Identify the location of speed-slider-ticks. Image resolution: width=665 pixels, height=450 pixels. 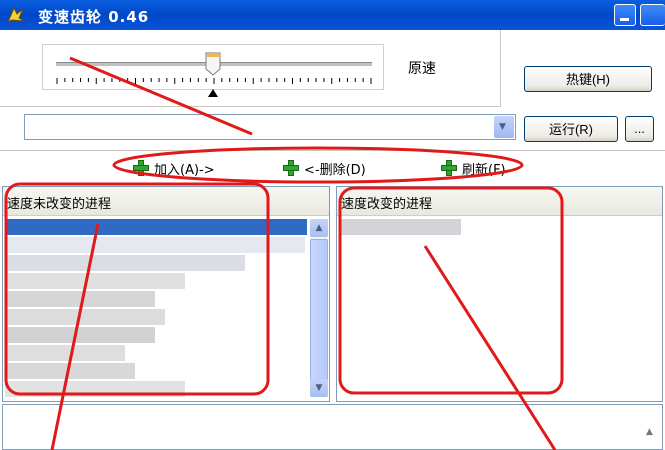
(214, 81).